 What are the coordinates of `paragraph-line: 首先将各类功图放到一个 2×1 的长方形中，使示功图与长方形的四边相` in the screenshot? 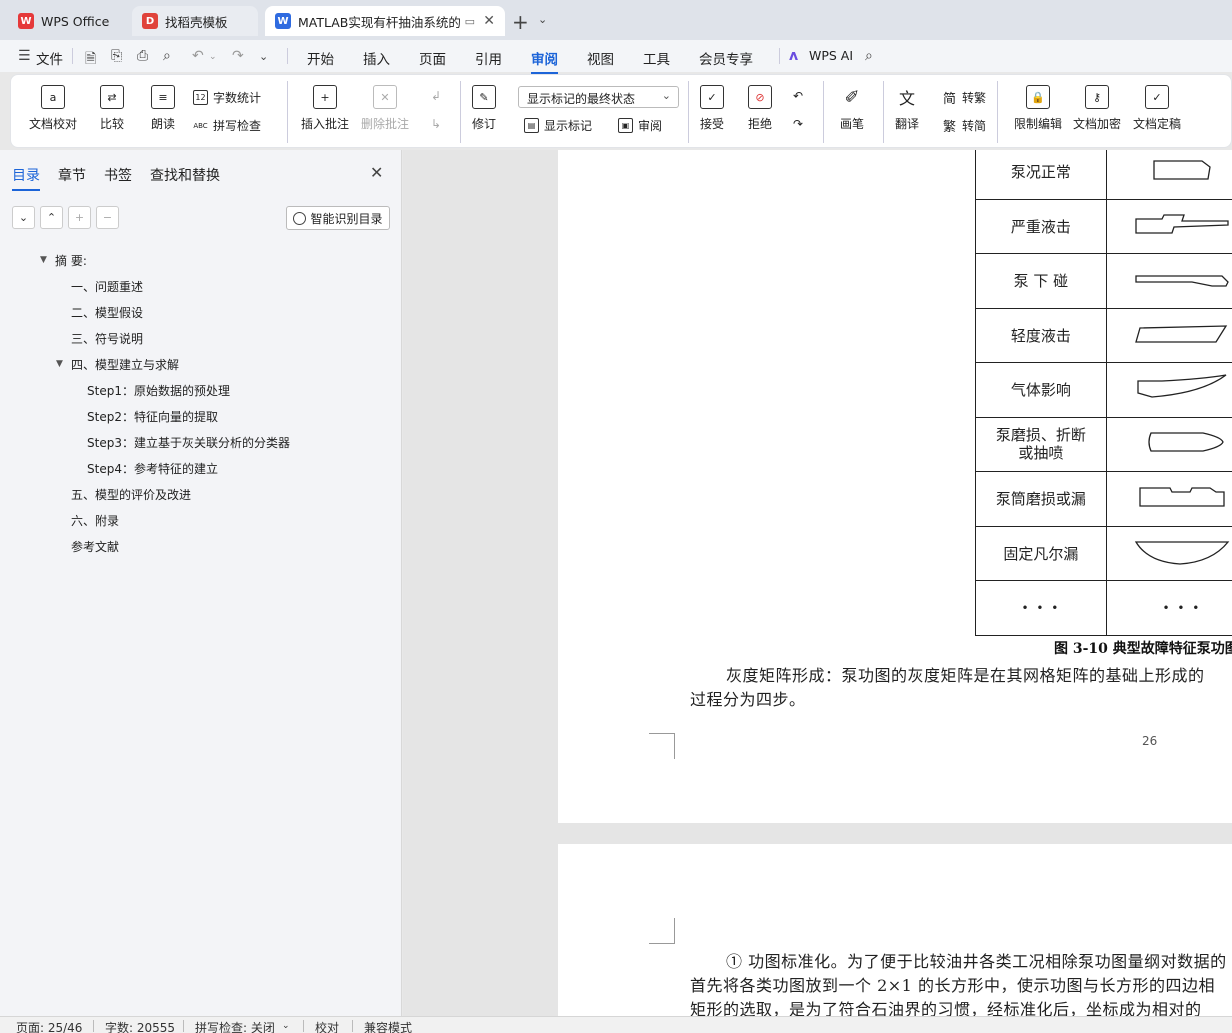 It's located at (952, 985).